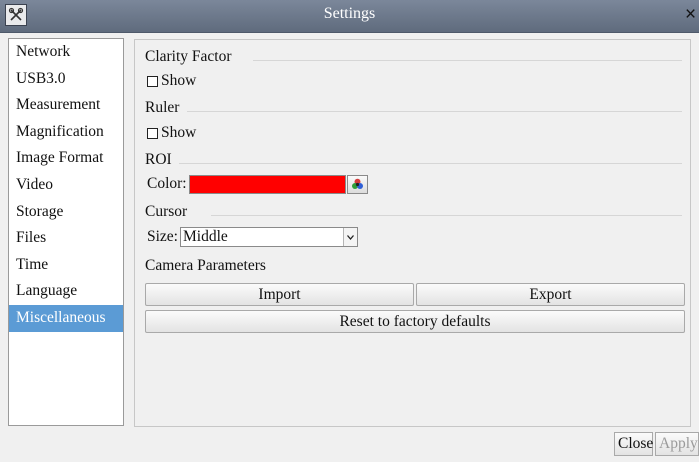  I want to click on roi-color-row: Color:, so click(257, 184).